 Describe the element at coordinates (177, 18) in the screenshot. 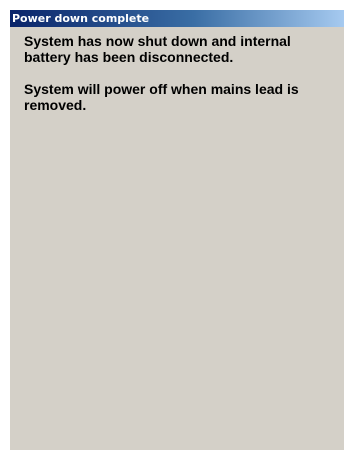

I see `dialog-title-bar: Power down complete` at that location.